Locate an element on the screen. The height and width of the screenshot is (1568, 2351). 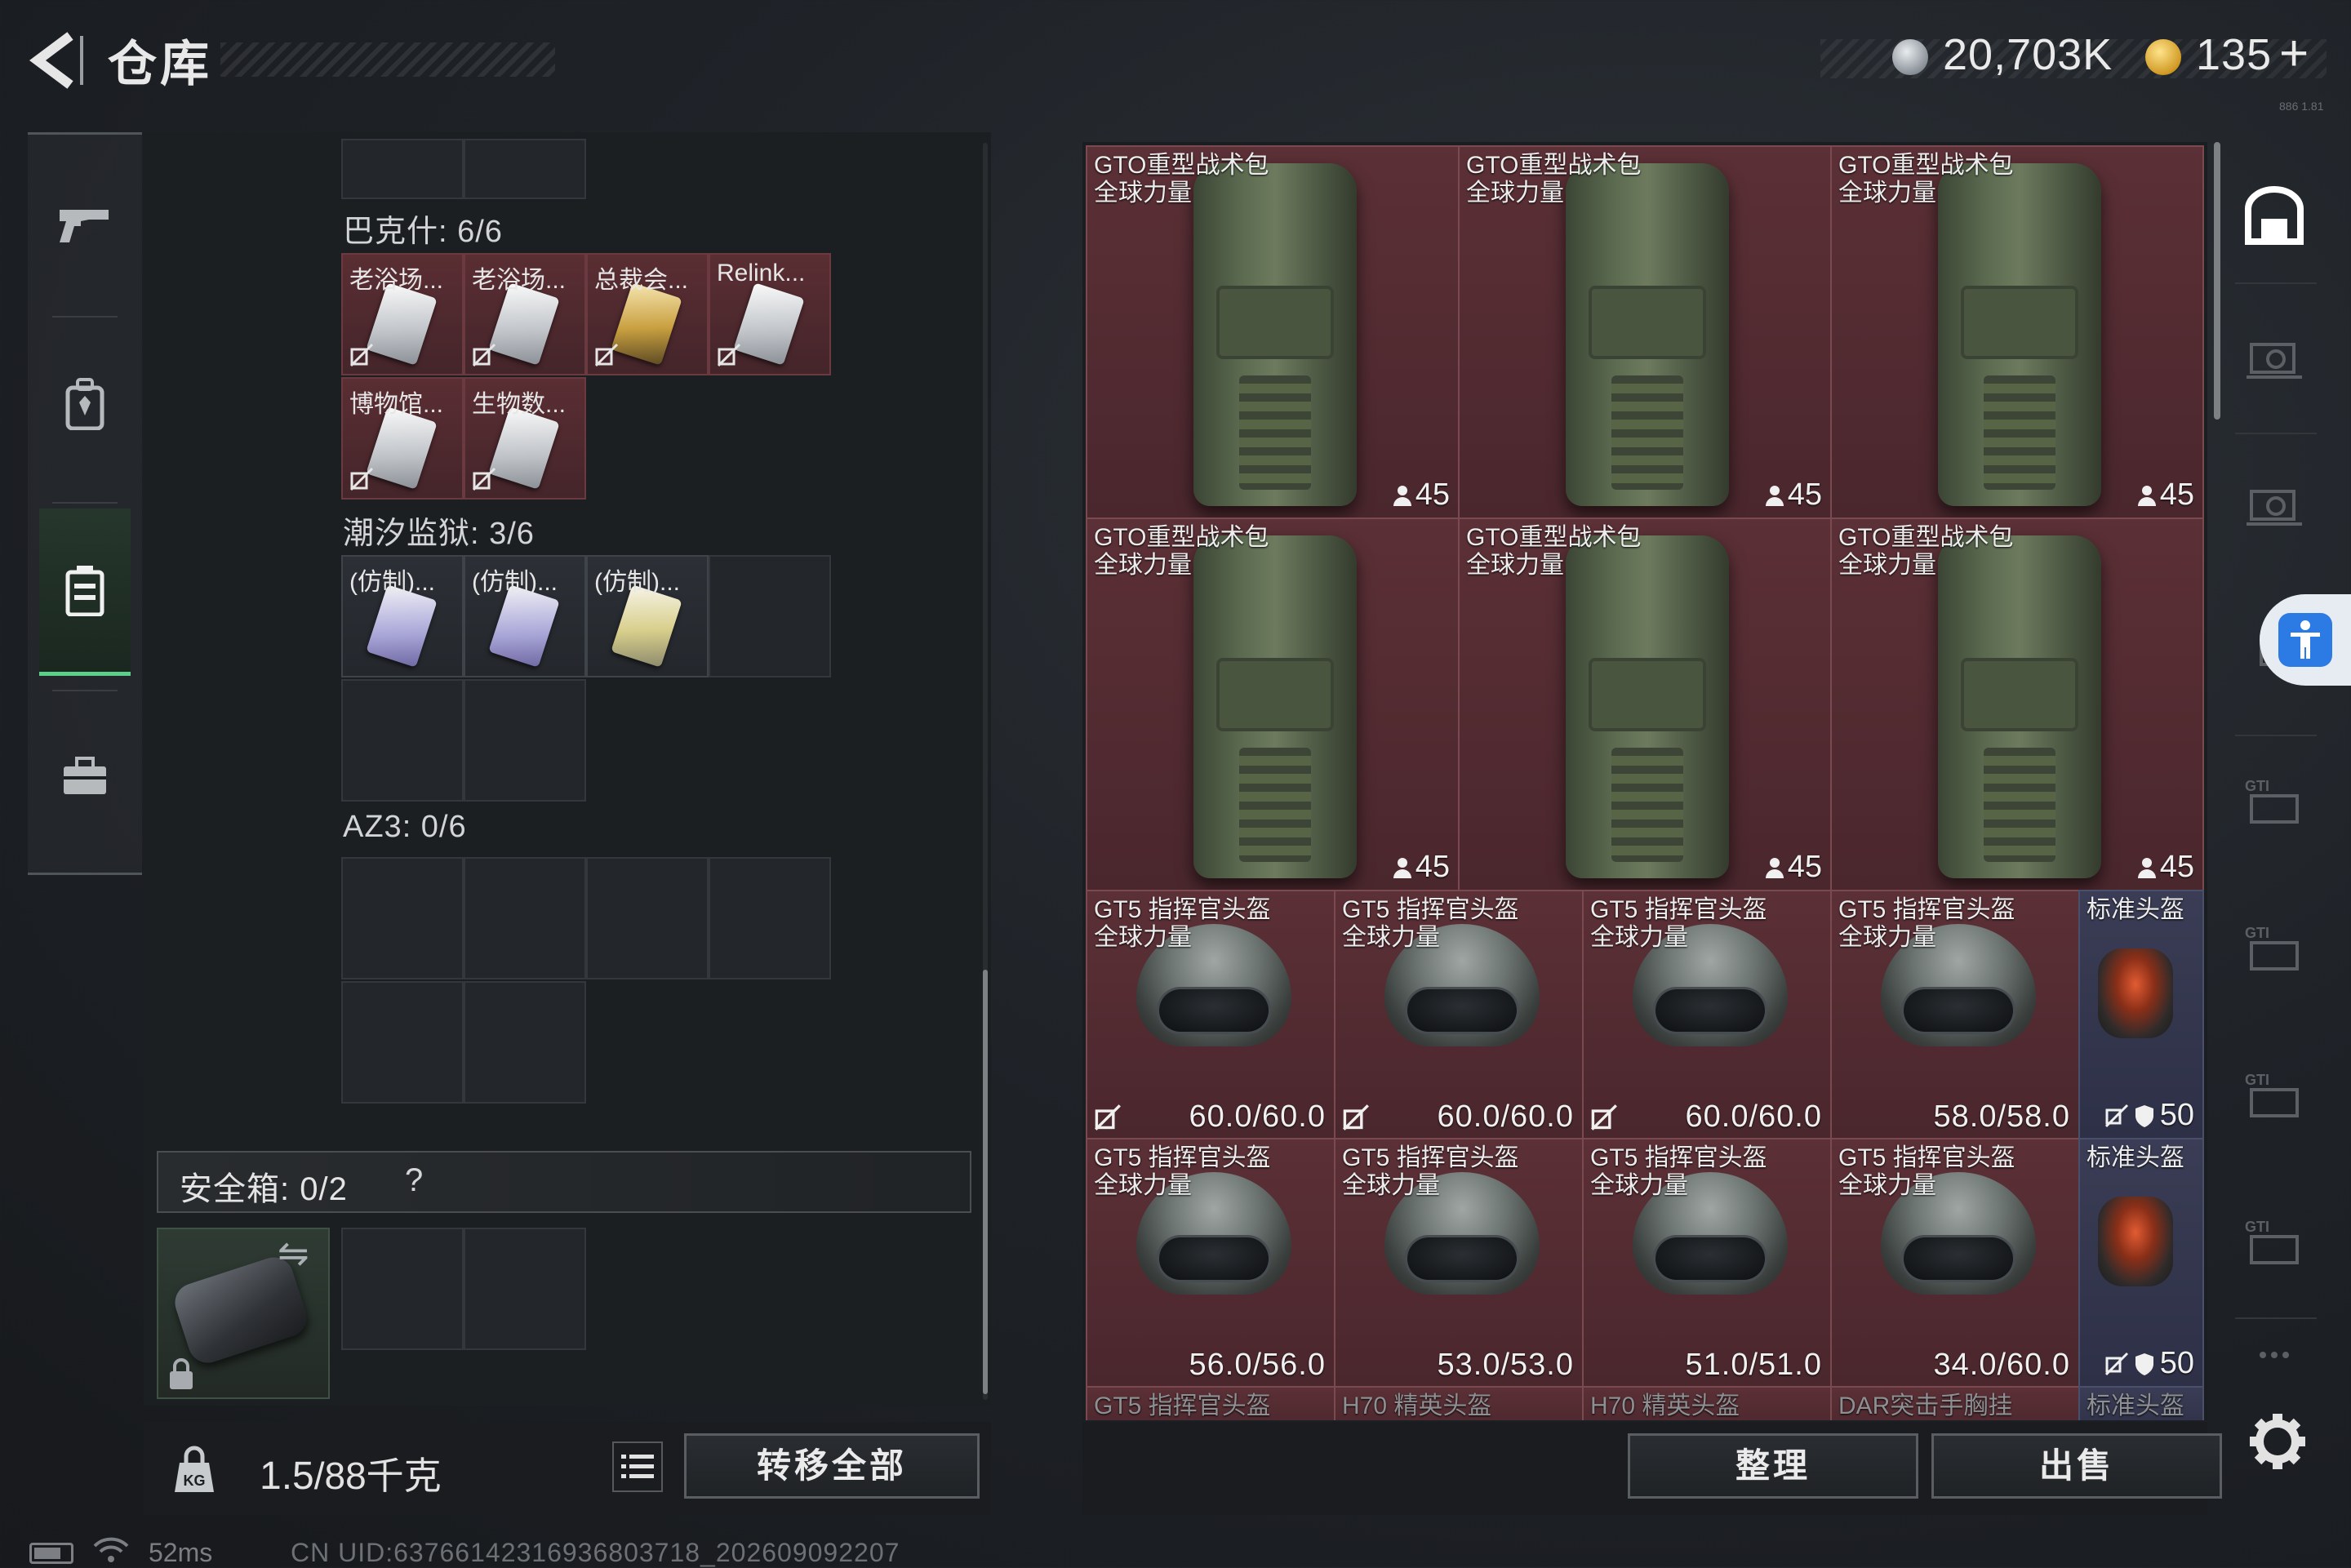
filter-category-6: GTI is located at coordinates (2274, 1095).